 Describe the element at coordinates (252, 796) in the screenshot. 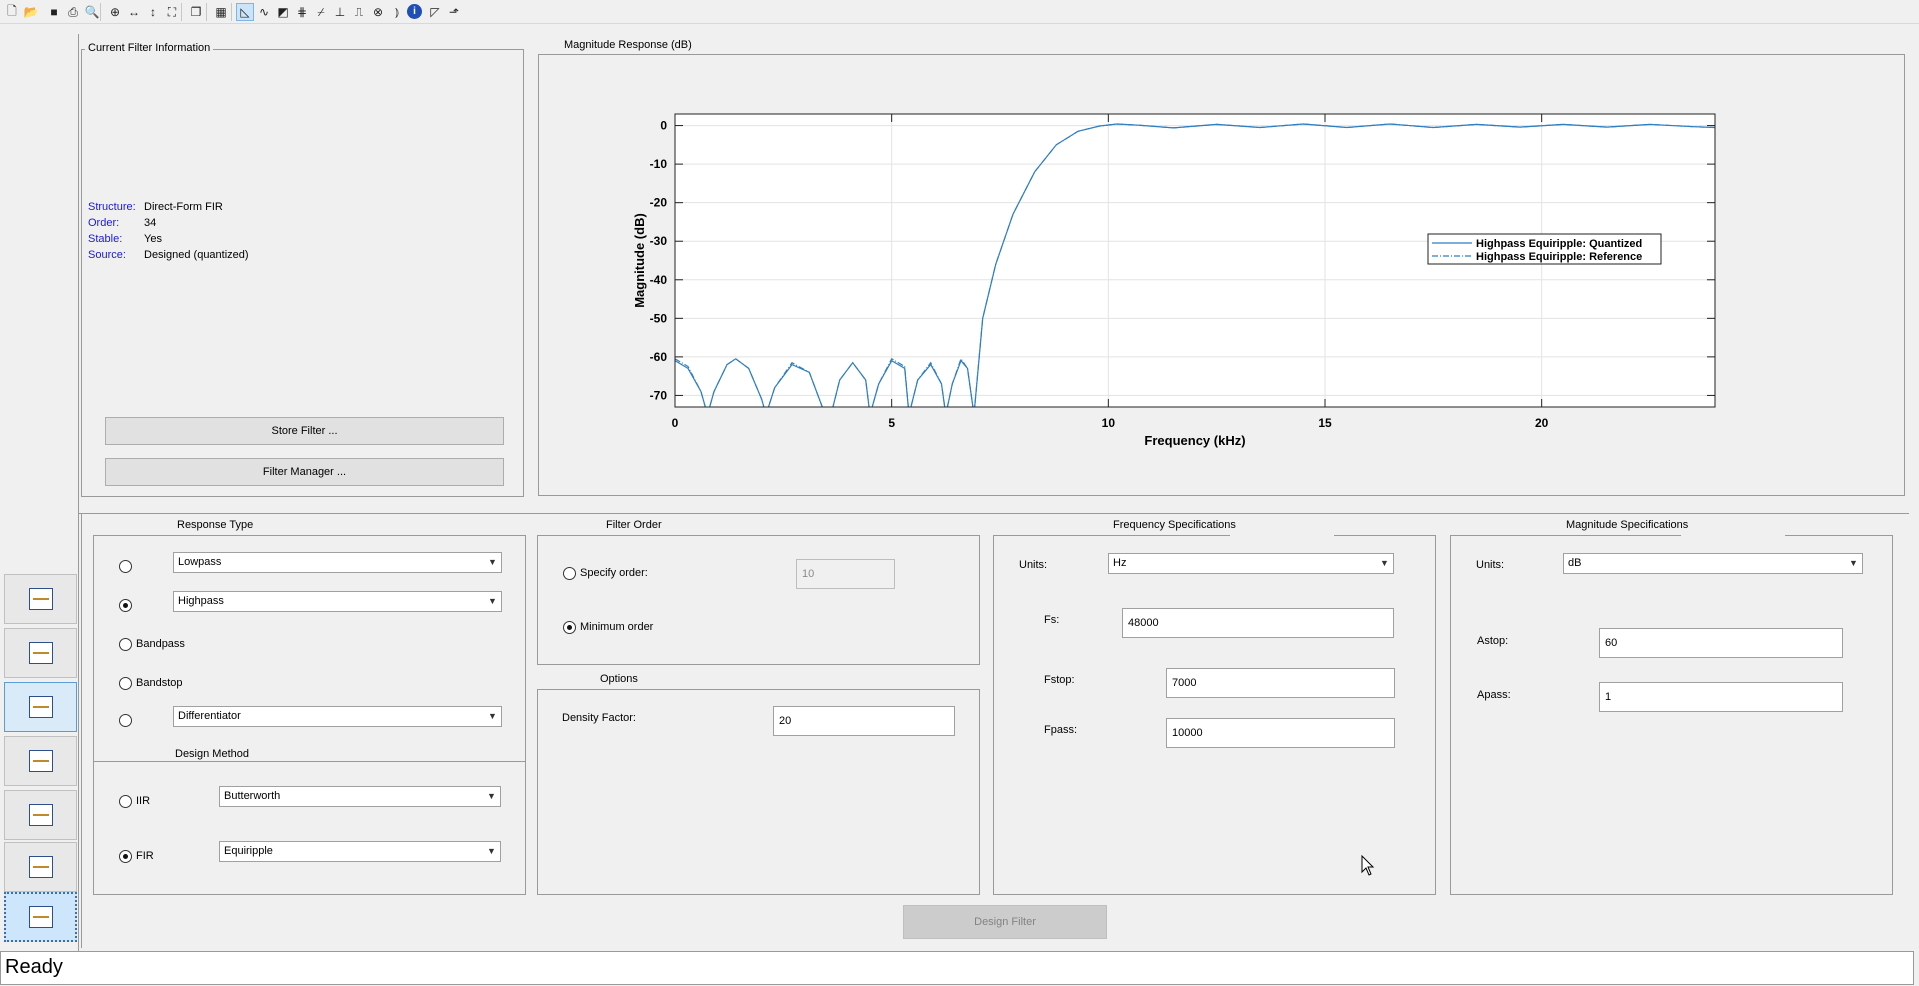

I see `iir-method-value: Butterworth` at that location.